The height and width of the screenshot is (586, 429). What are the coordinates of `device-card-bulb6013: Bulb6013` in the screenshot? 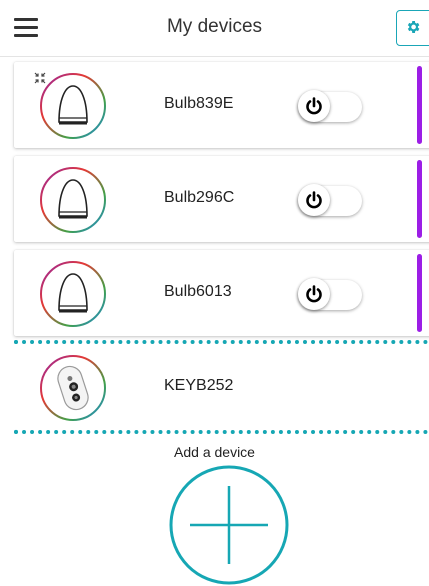 It's located at (221, 293).